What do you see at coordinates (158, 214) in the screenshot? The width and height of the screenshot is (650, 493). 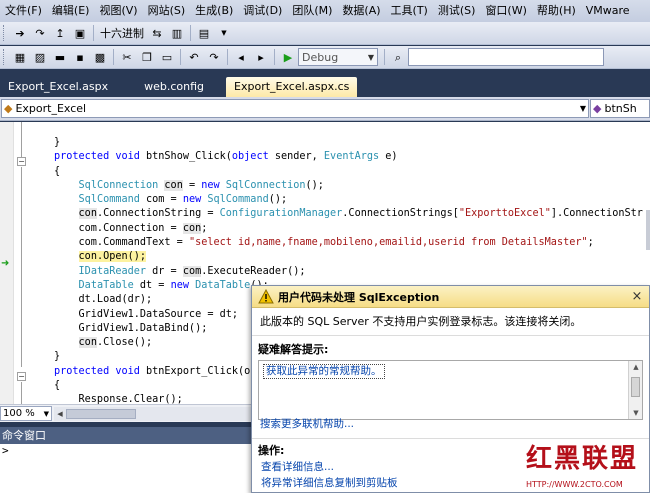 I see `code-token: .ConnectionString =` at bounding box center [158, 214].